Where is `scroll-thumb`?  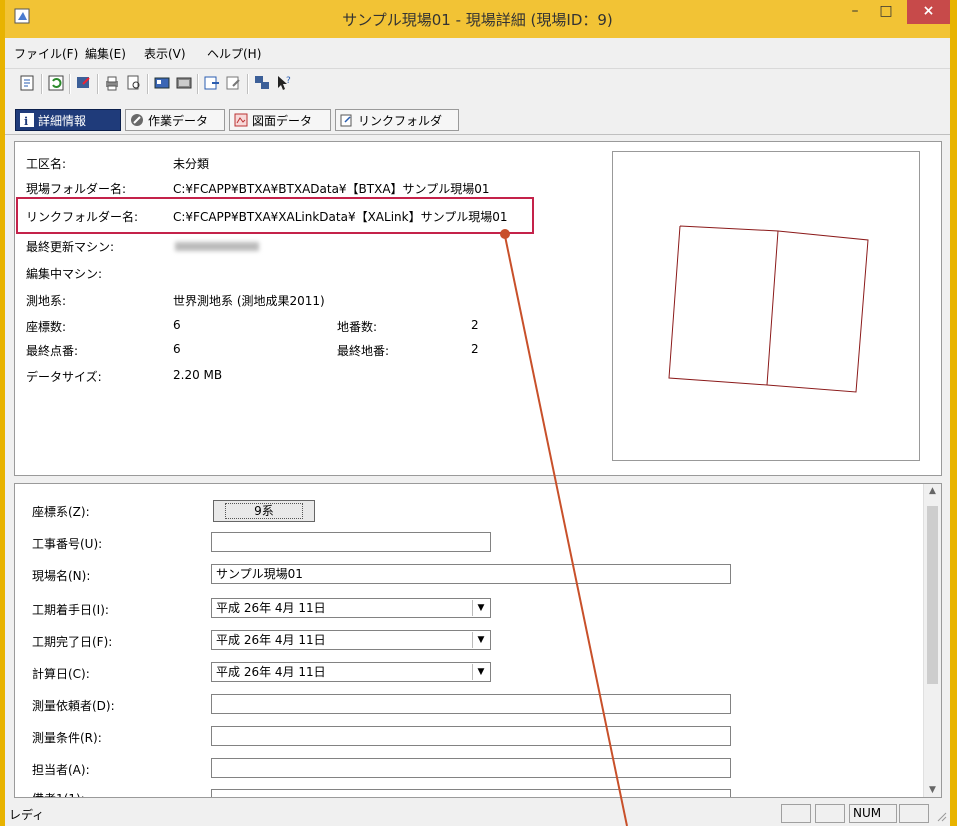
scroll-thumb is located at coordinates (932, 595).